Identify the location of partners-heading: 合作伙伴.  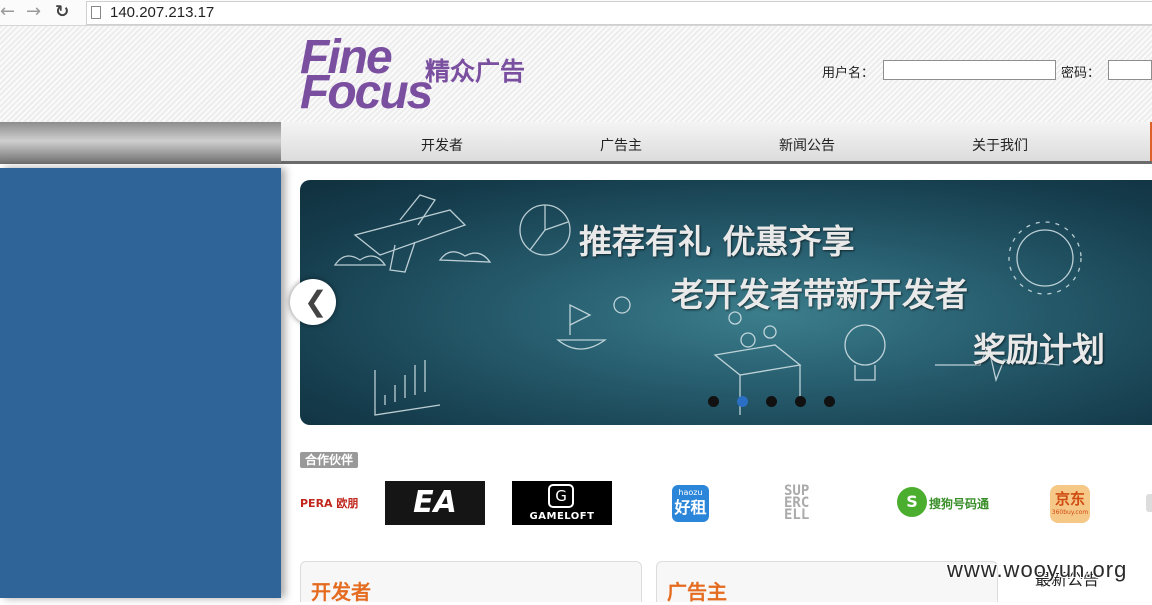
(329, 460).